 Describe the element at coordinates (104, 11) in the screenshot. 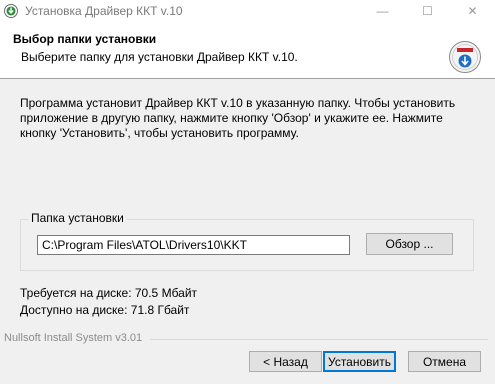

I see `window-title: Установка Драйвер ККТ v.10` at that location.